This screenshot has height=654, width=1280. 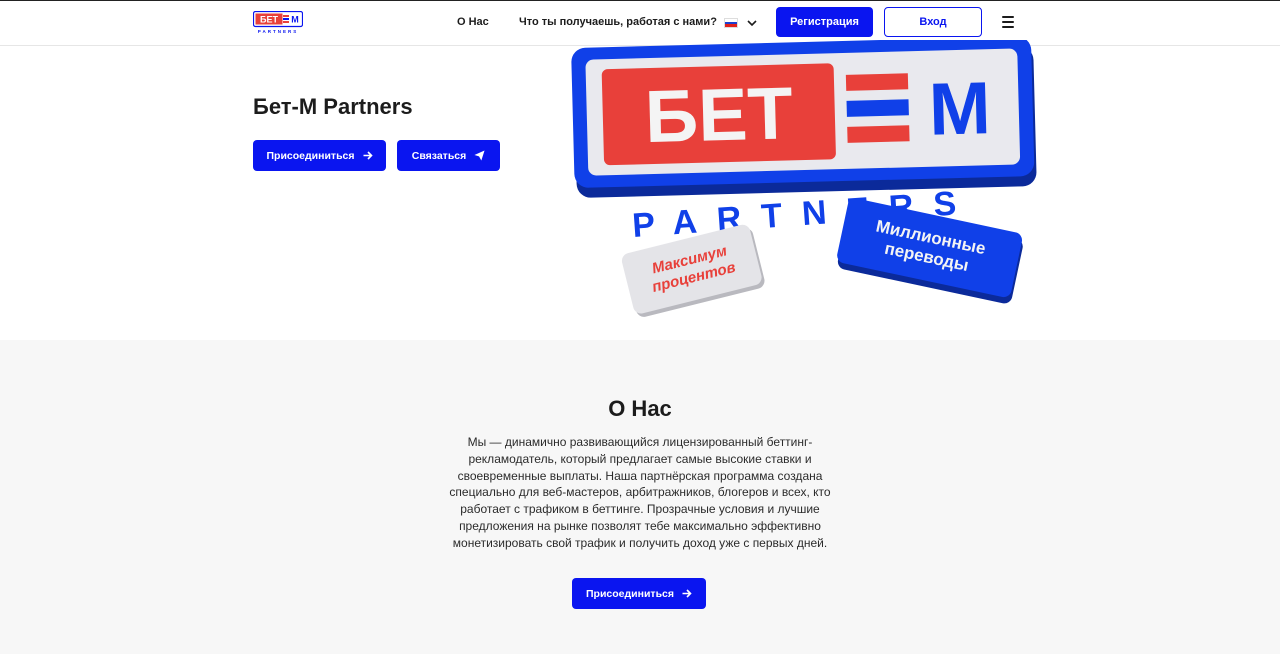 What do you see at coordinates (1008, 22) in the screenshot?
I see `hamburger-menu-icon` at bounding box center [1008, 22].